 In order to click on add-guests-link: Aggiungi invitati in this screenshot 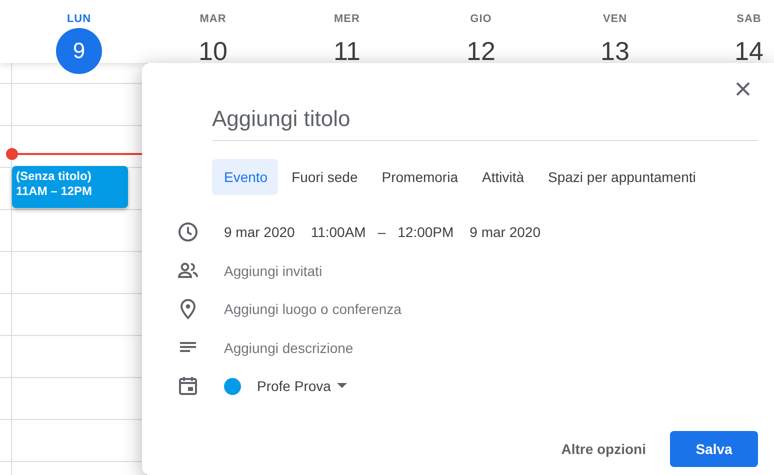, I will do `click(273, 270)`.